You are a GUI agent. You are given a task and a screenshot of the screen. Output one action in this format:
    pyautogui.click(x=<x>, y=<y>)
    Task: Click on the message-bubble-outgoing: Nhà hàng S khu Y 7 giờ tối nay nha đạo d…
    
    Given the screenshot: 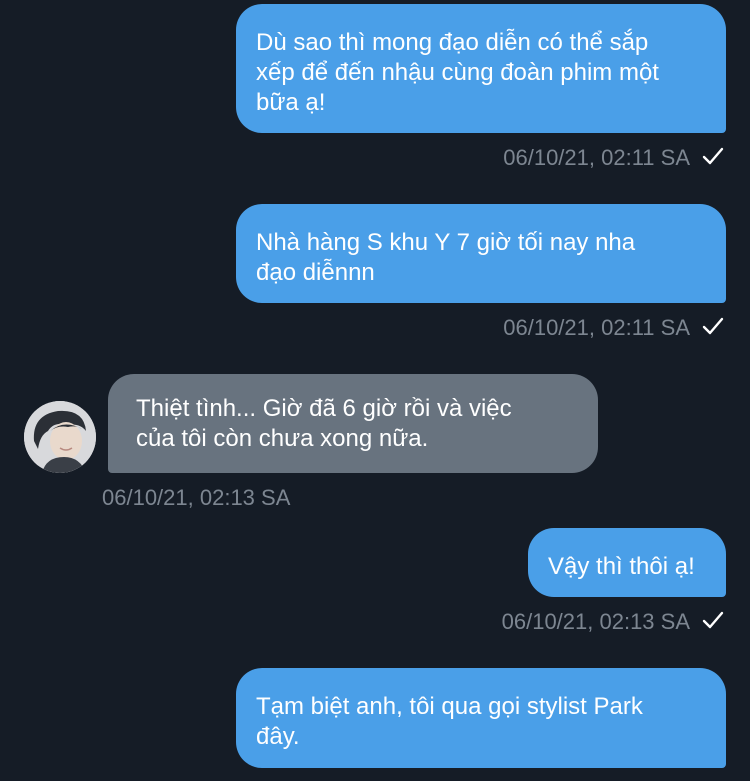 What is the action you would take?
    pyautogui.click(x=481, y=253)
    